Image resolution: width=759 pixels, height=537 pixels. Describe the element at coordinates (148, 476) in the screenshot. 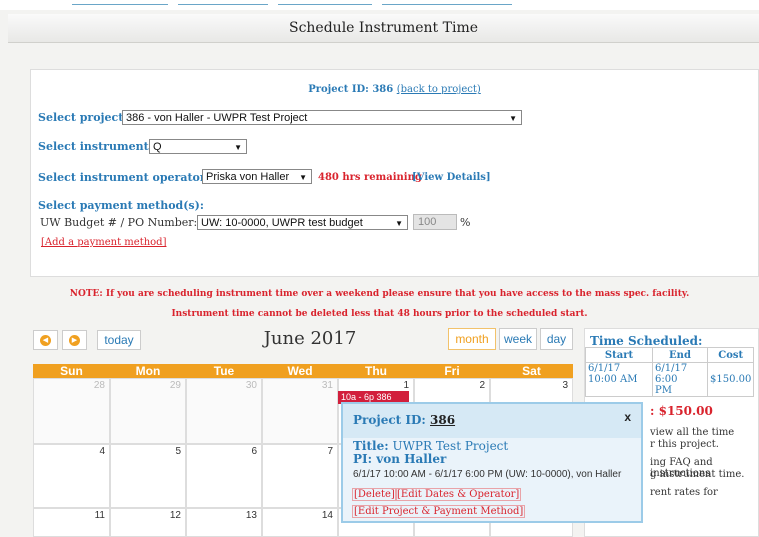

I see `day-cell: 5` at that location.